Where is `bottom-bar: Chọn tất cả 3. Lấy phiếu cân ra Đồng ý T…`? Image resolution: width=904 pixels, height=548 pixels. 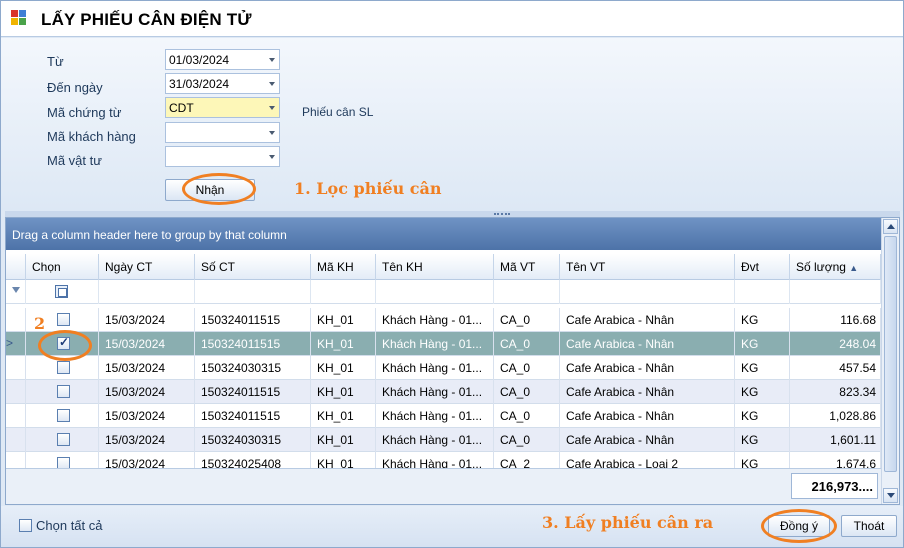 bottom-bar: Chọn tất cả 3. Lấy phiếu cân ra Đồng ý T… is located at coordinates (452, 526).